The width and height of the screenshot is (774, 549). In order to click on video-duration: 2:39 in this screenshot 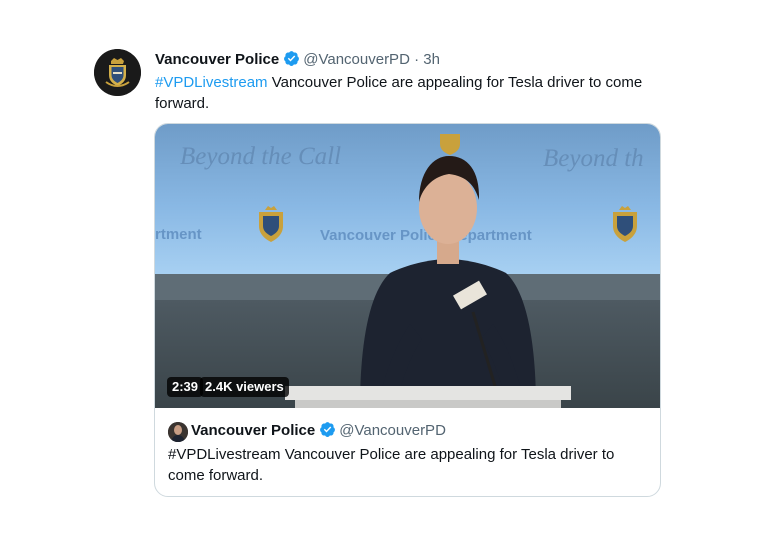, I will do `click(185, 387)`.